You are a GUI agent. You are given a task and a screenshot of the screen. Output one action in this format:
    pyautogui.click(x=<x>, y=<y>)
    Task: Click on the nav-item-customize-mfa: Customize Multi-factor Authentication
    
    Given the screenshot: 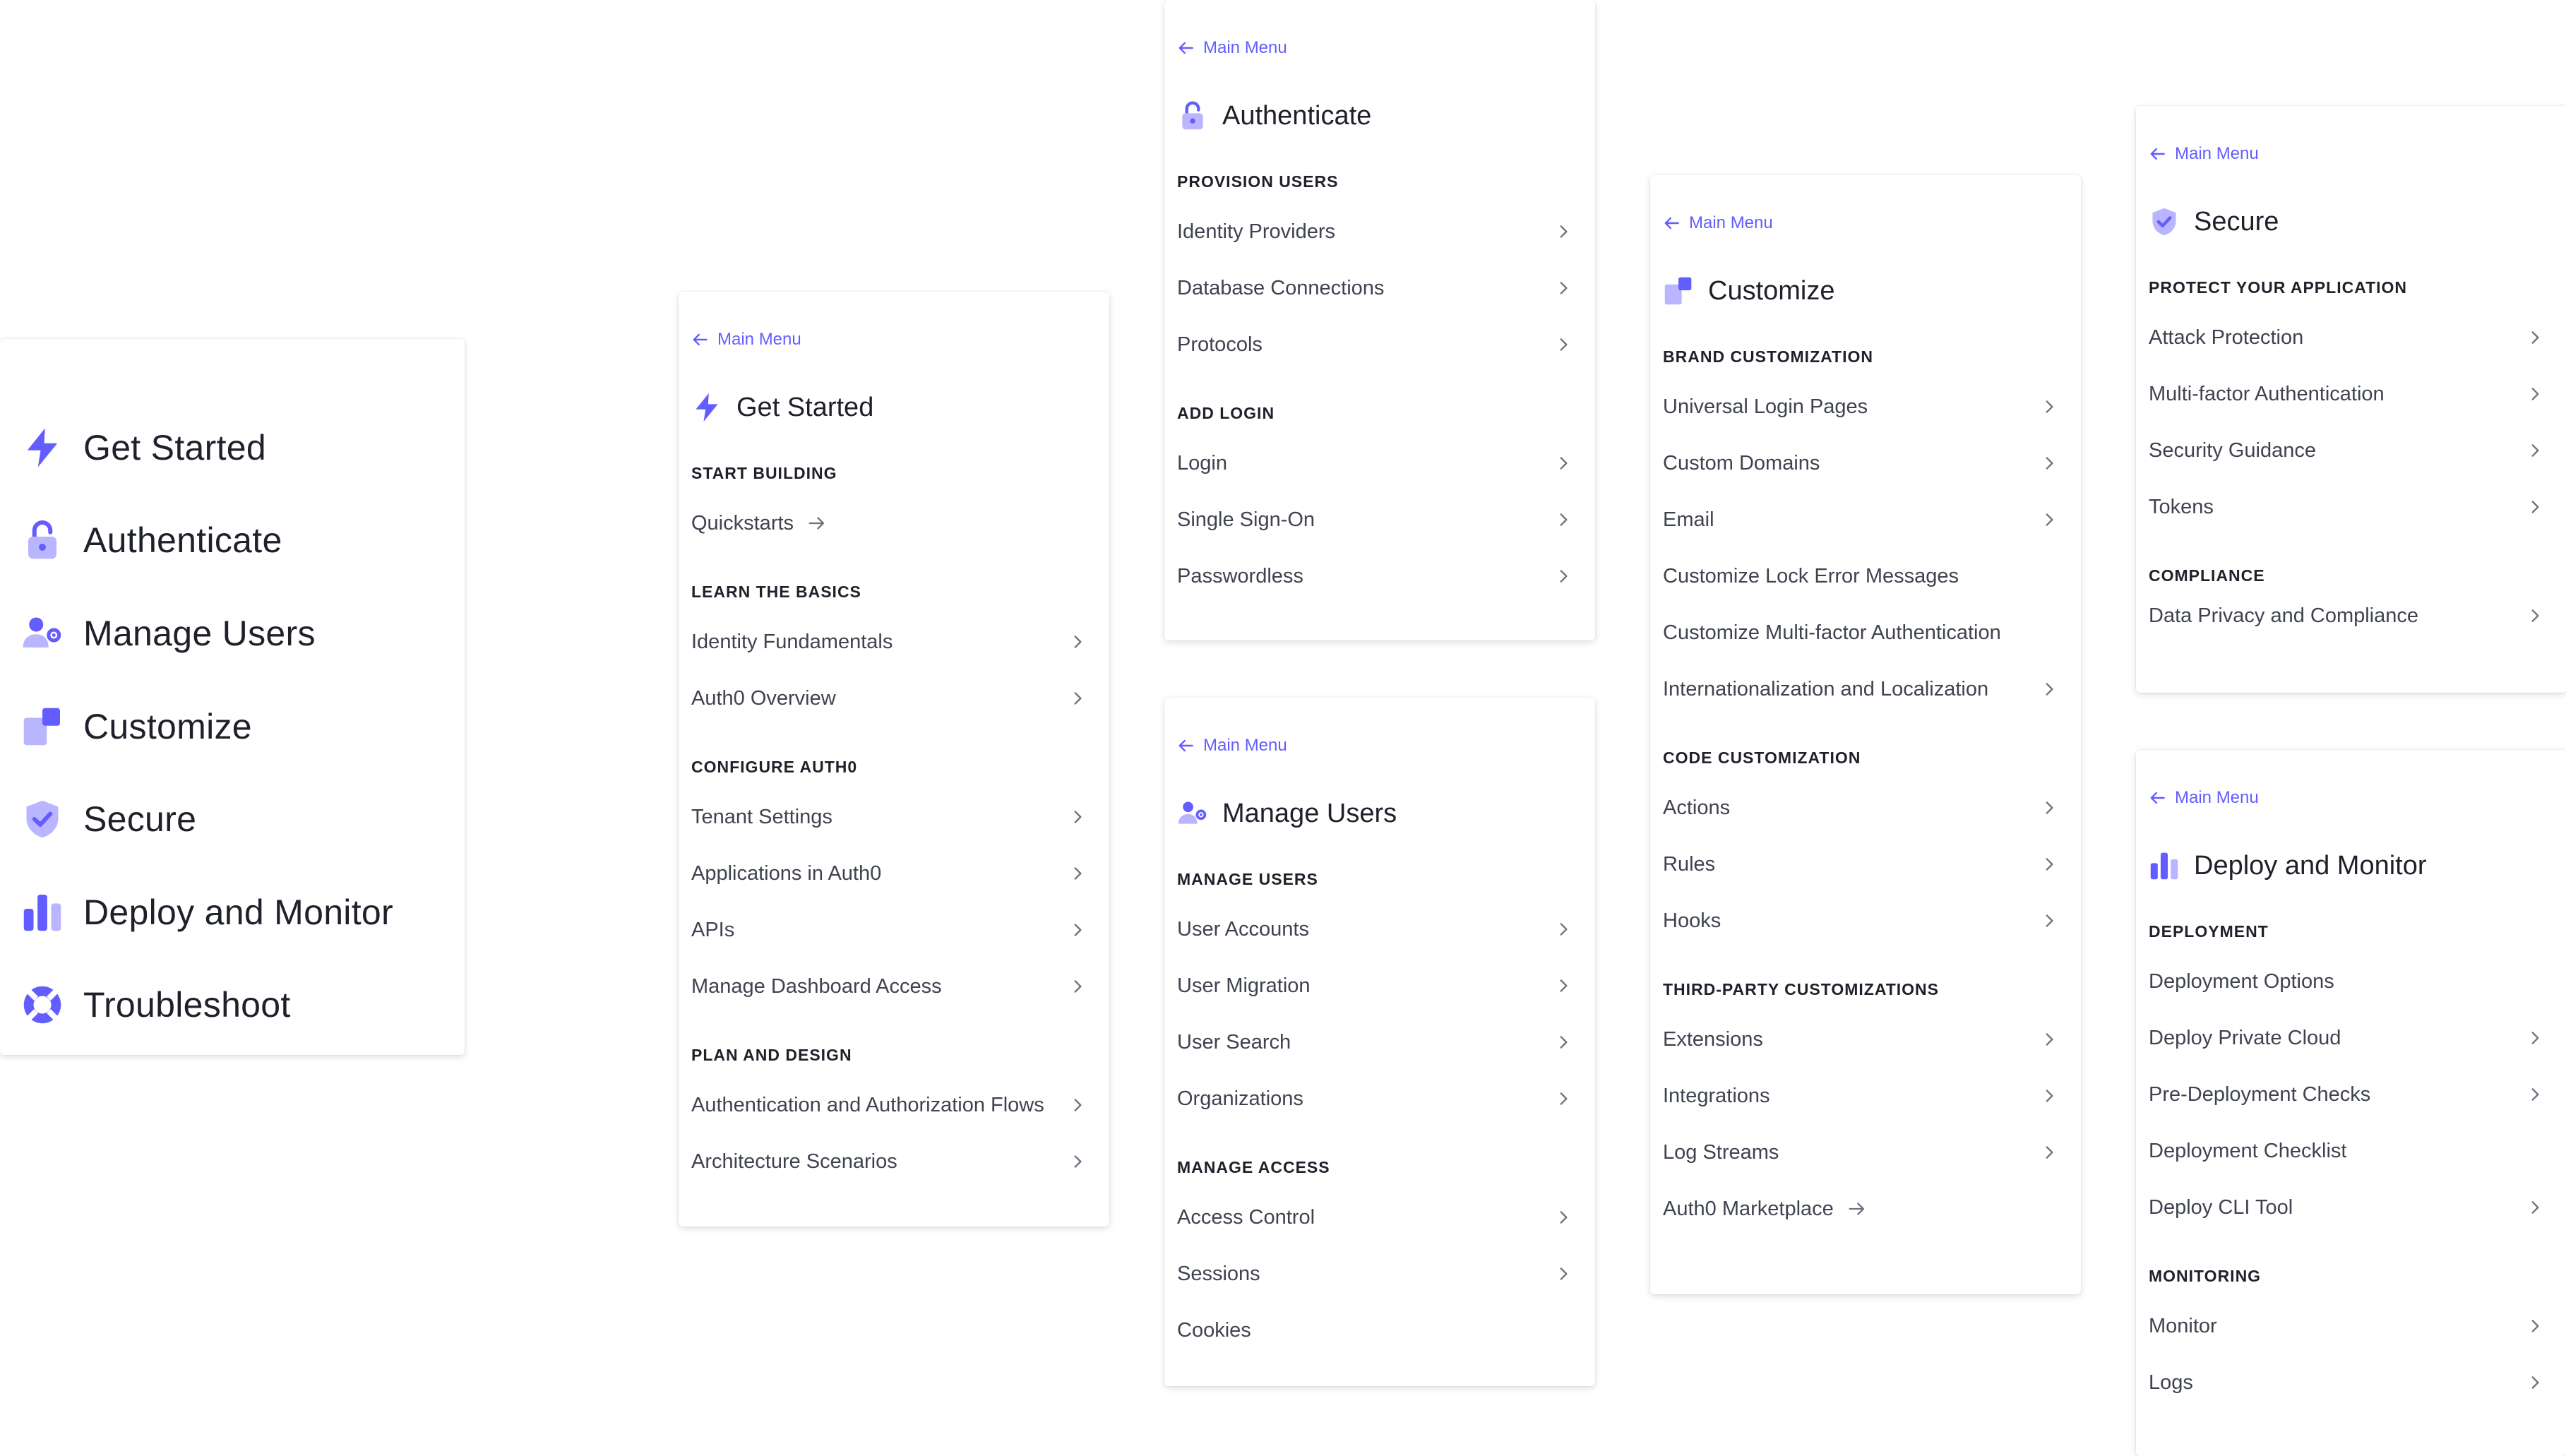 What is the action you would take?
    pyautogui.click(x=1860, y=632)
    